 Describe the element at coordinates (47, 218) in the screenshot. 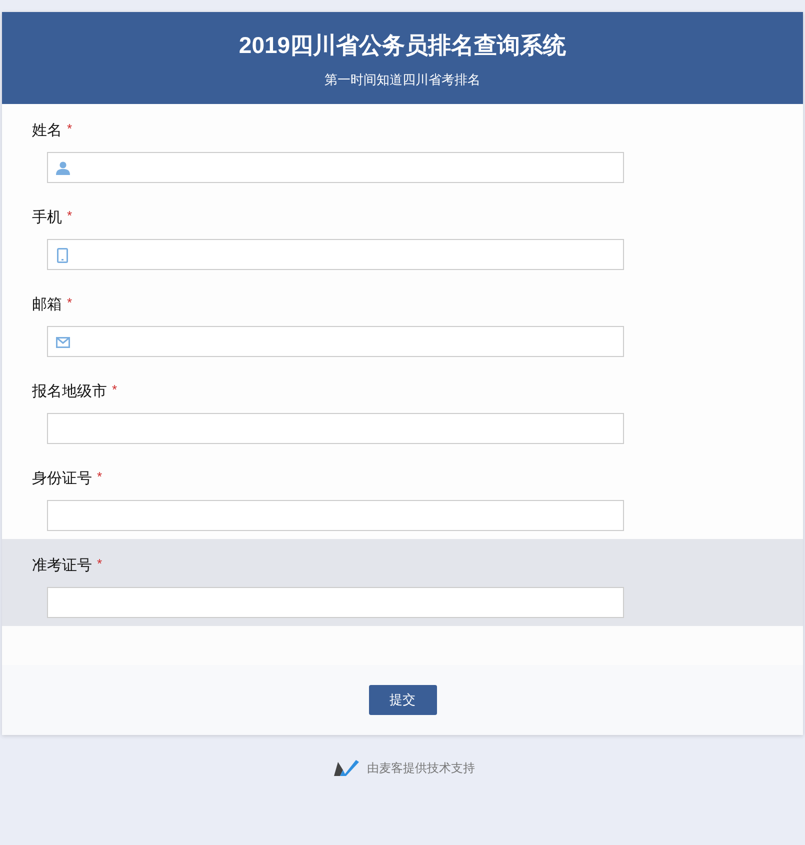

I see `field-label: 手机` at that location.